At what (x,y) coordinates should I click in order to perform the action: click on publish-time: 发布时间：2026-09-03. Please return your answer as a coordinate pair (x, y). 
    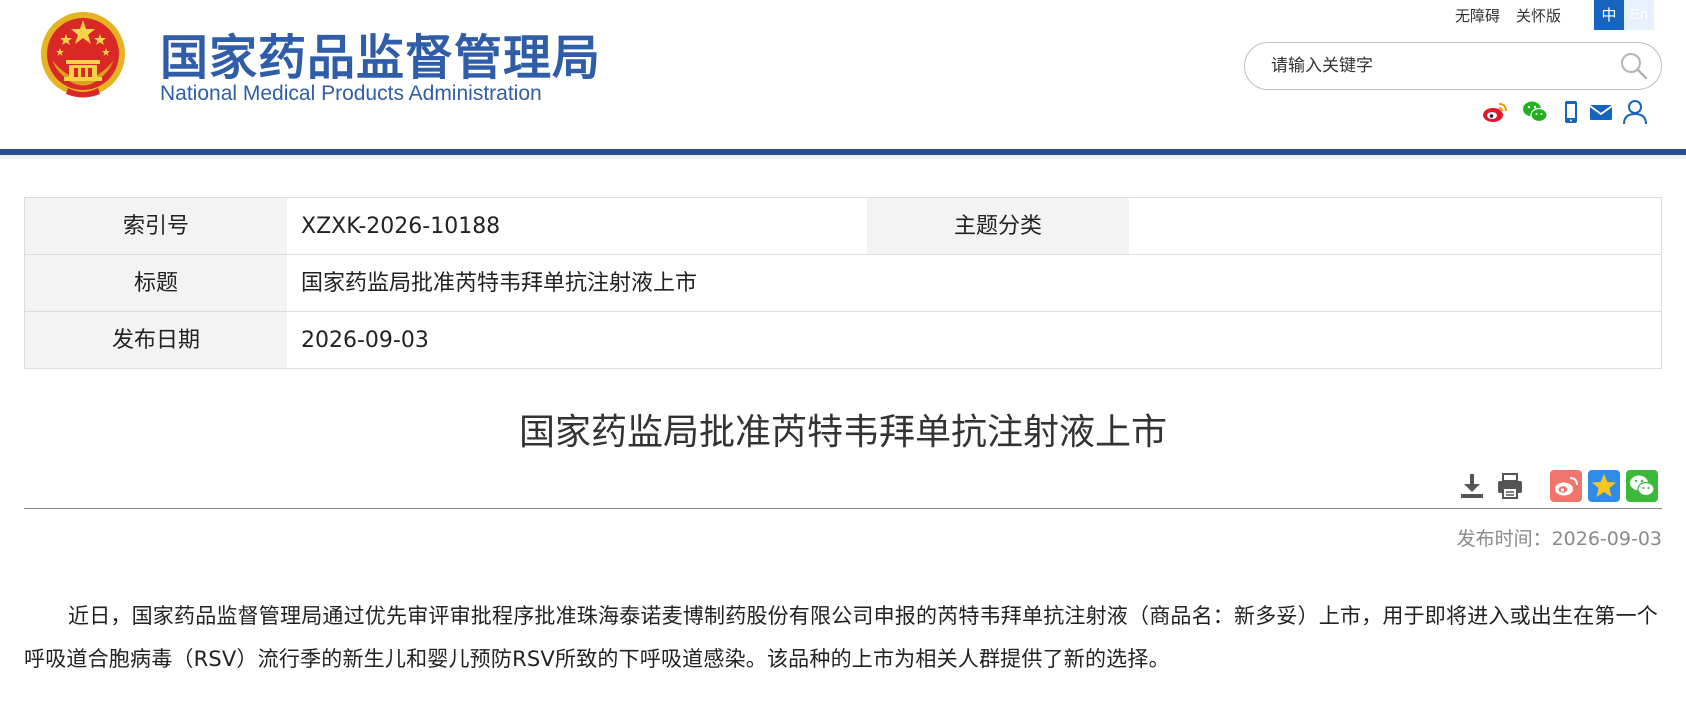
    Looking at the image, I should click on (1559, 539).